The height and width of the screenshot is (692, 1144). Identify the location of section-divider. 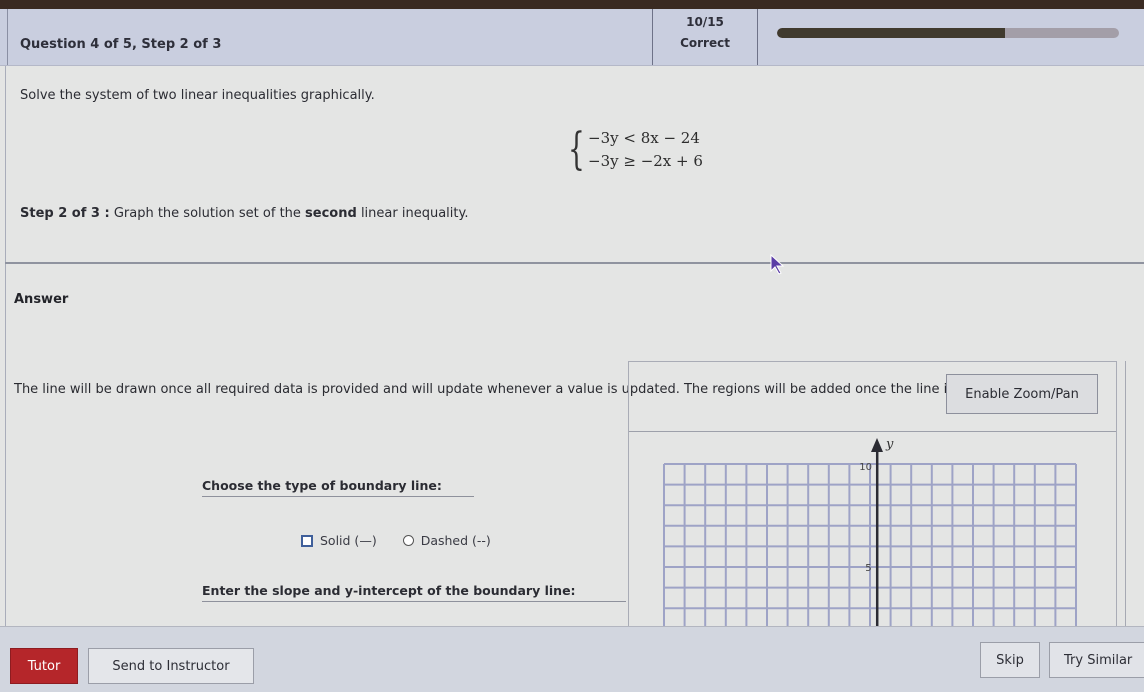
(574, 263).